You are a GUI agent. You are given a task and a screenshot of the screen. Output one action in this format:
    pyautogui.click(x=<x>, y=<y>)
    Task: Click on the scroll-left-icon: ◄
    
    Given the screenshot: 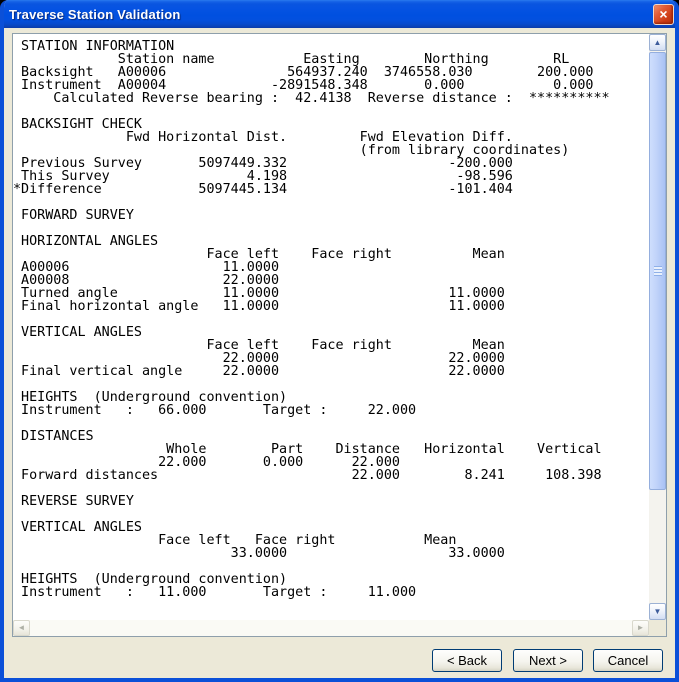 What is the action you would take?
    pyautogui.click(x=21, y=627)
    